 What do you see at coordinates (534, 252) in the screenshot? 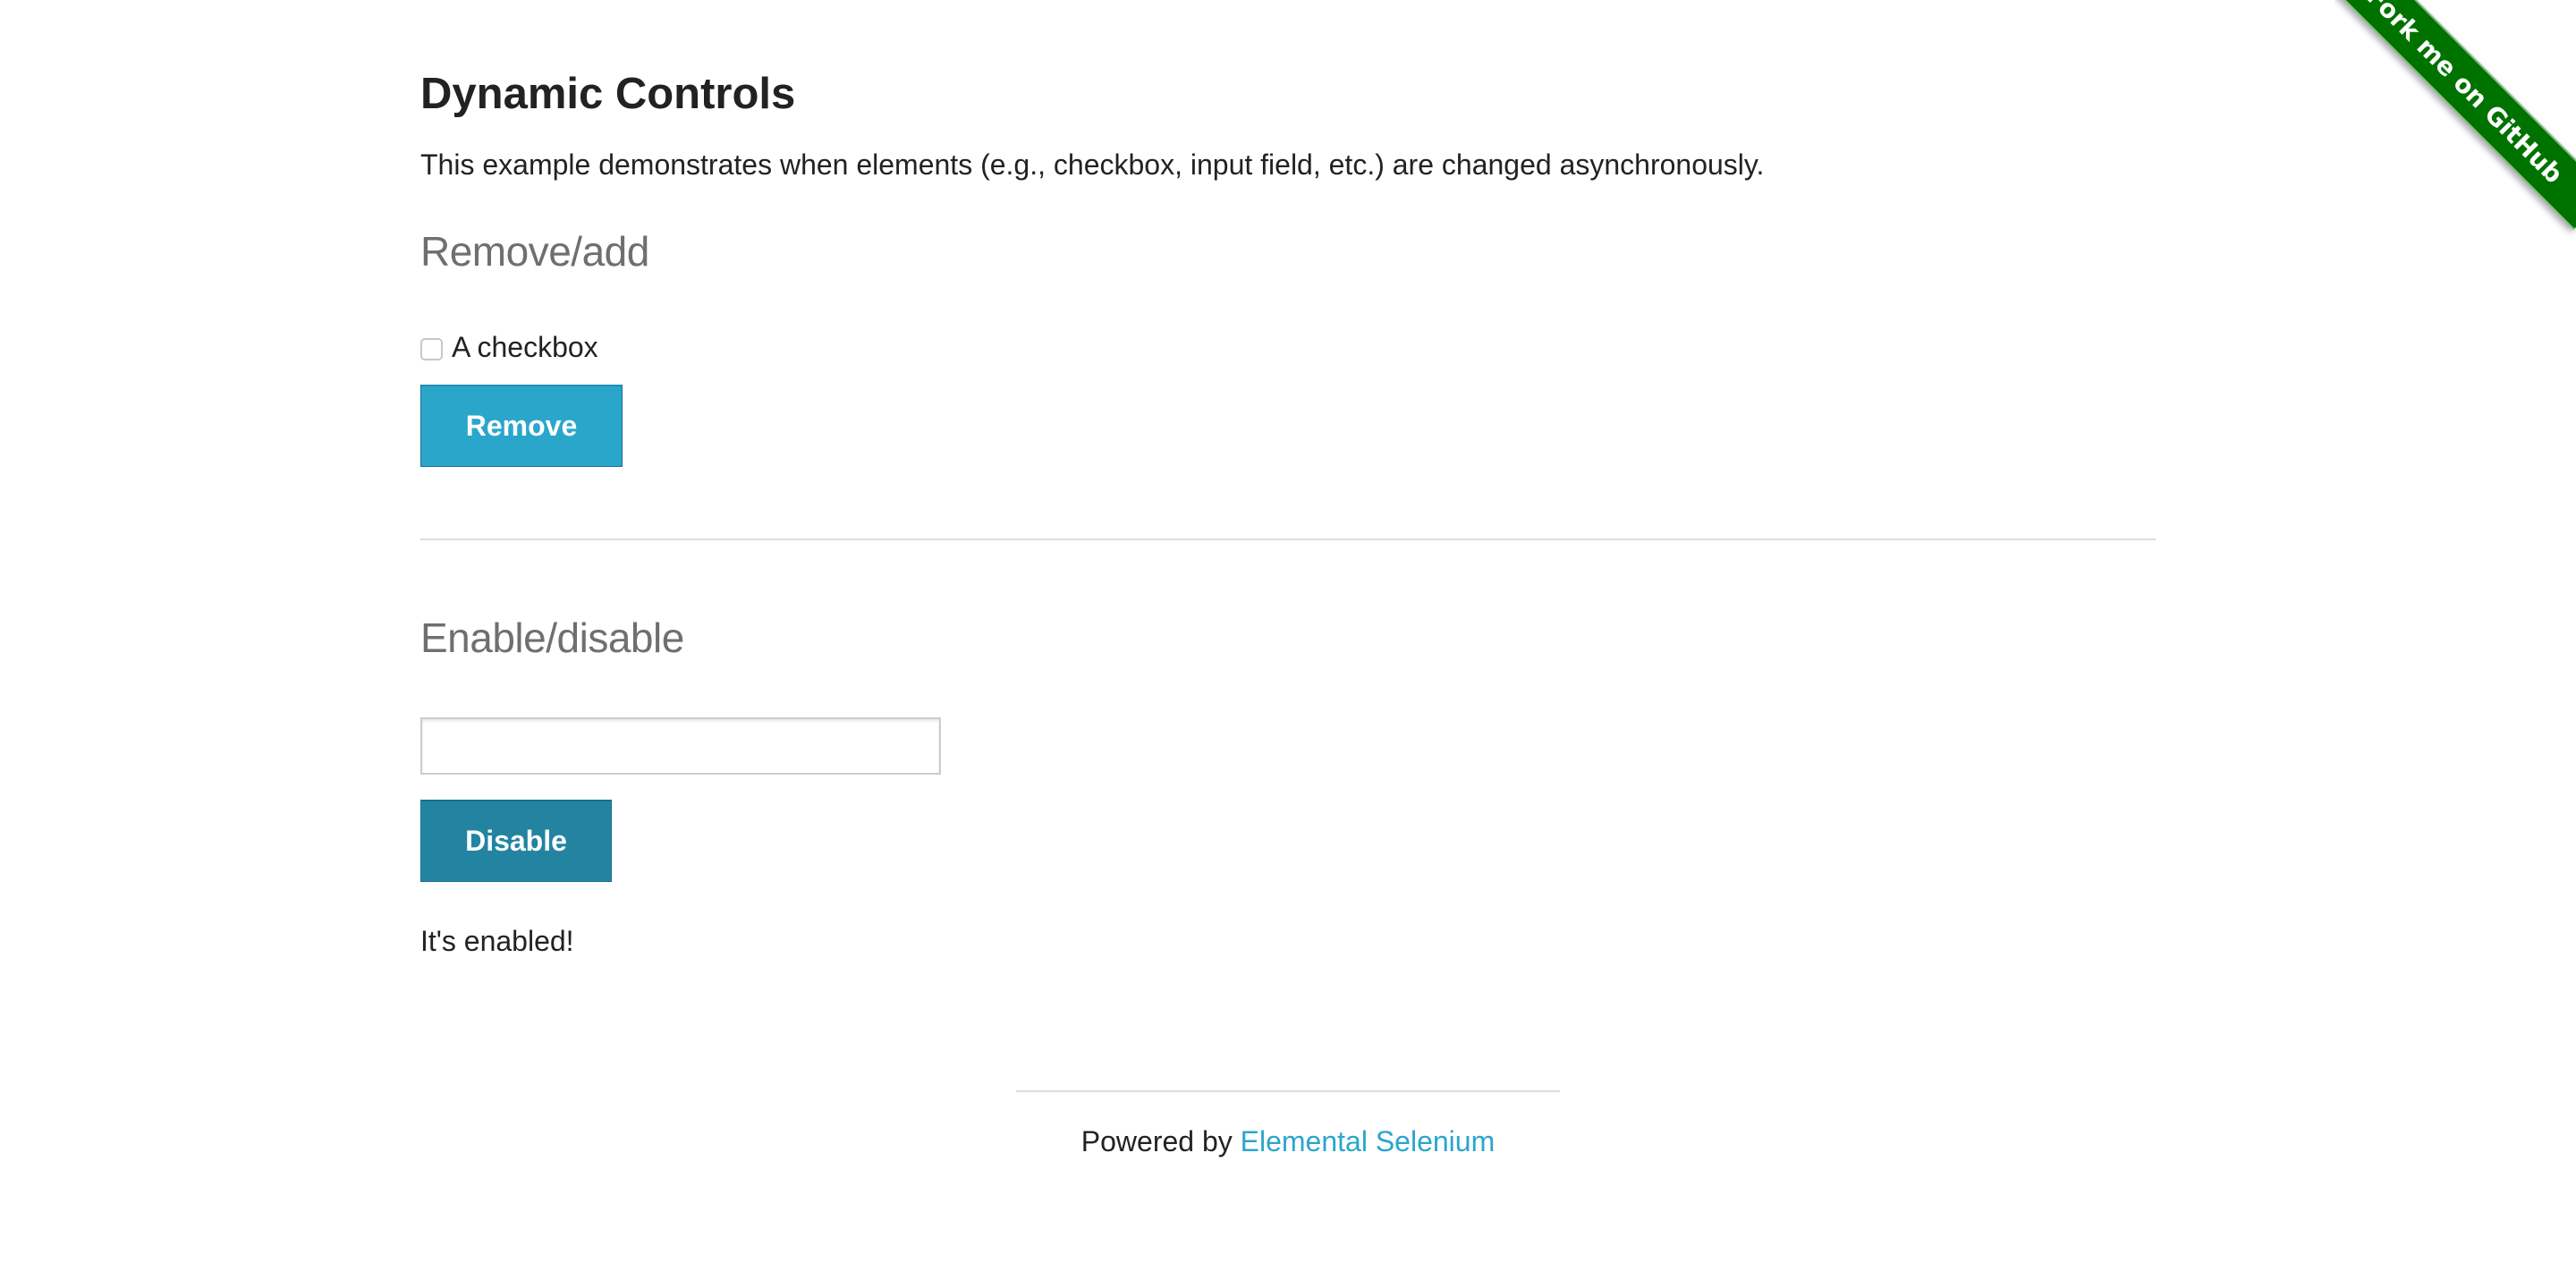
I see `remove-add-heading: Remove/add` at bounding box center [534, 252].